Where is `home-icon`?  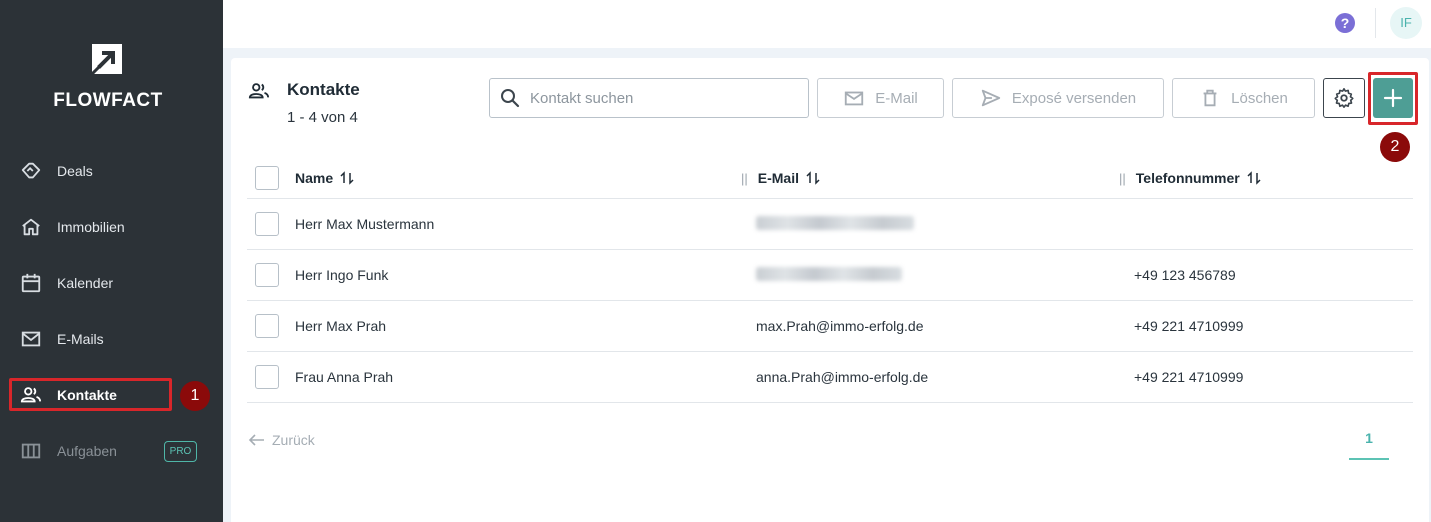
home-icon is located at coordinates (31, 227).